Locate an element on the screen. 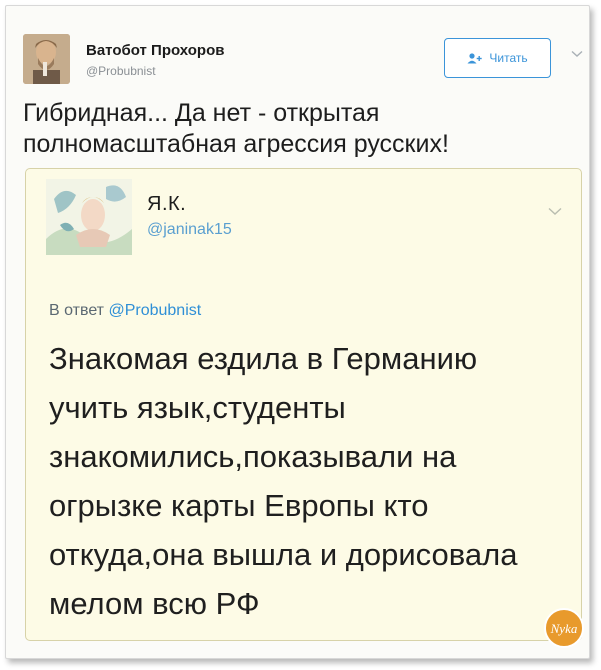 The width and height of the screenshot is (601, 670). quoted-text-line: учить язык,студенты is located at coordinates (197, 407).